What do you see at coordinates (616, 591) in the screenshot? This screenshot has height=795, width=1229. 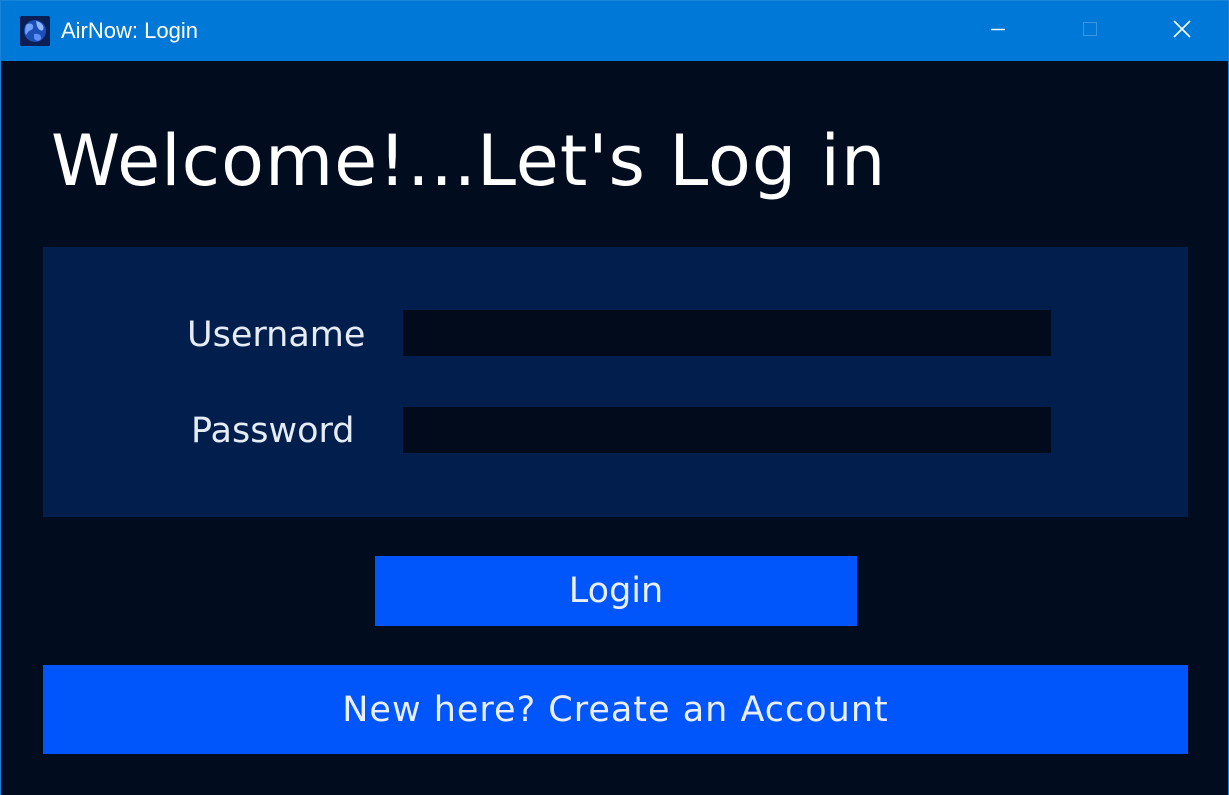 I see `login-button: Login` at bounding box center [616, 591].